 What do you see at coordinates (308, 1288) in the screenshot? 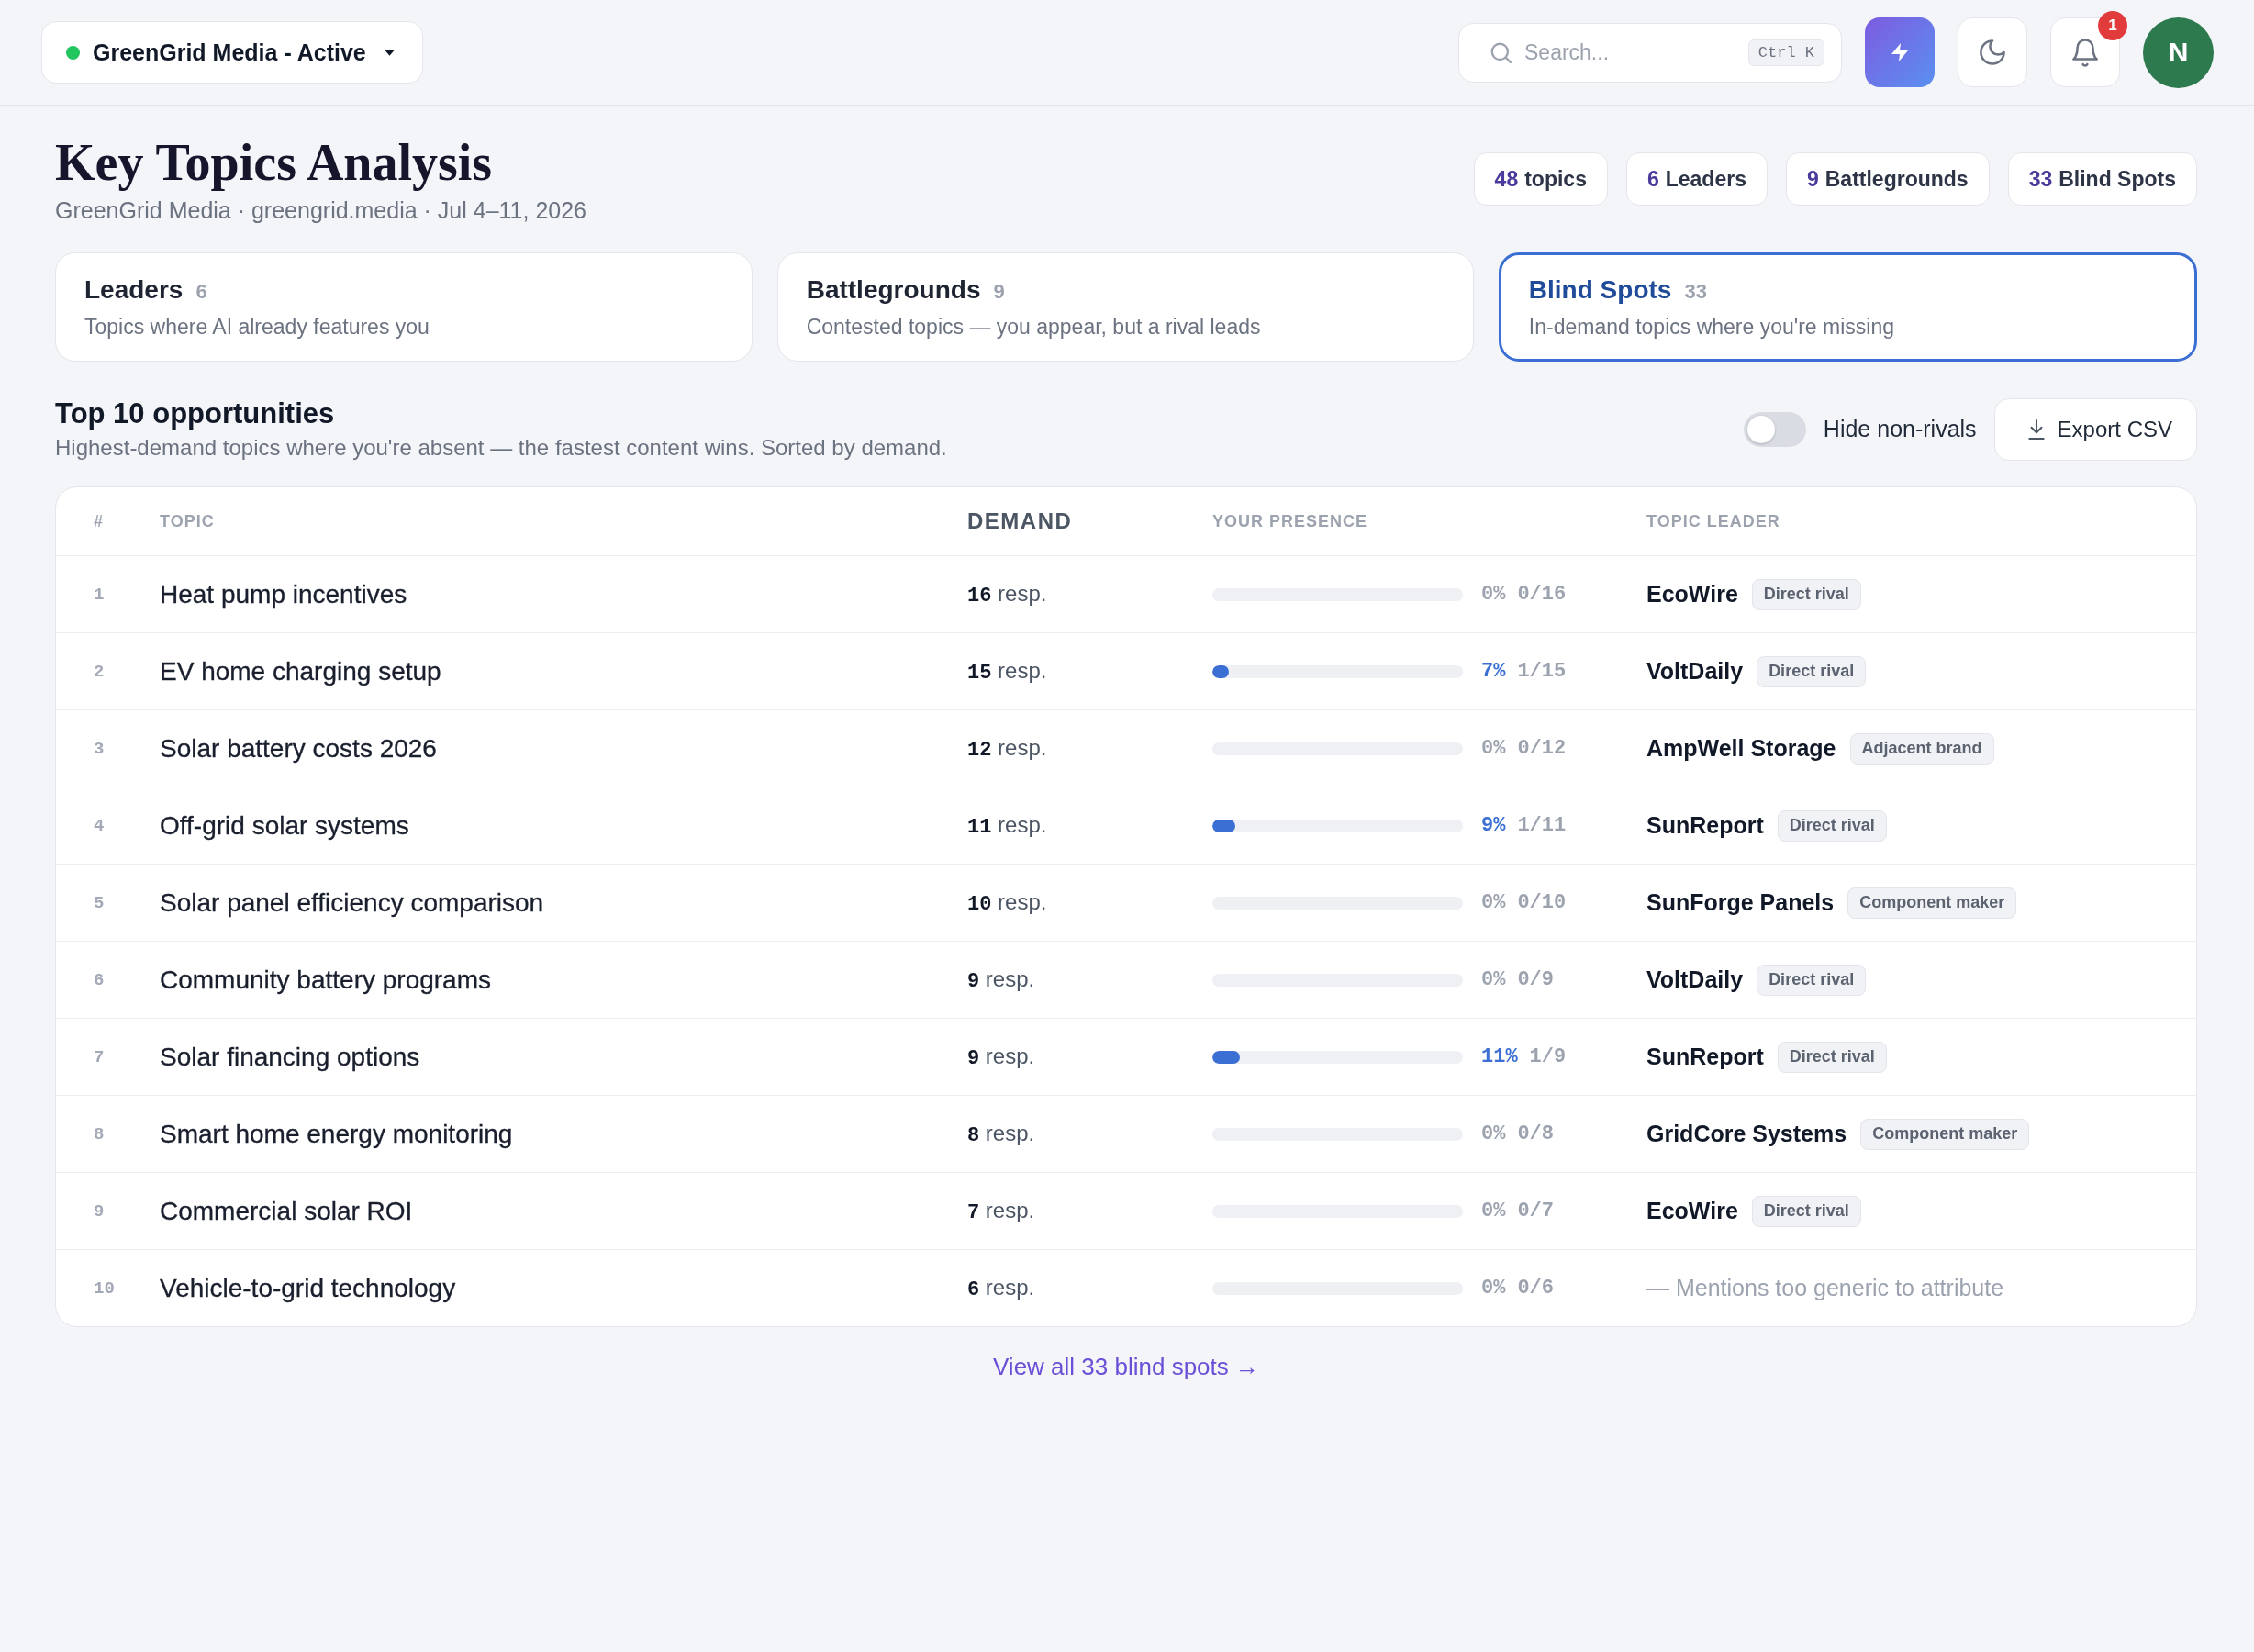
I see `topic-name: Vehicle-to-grid technology` at bounding box center [308, 1288].